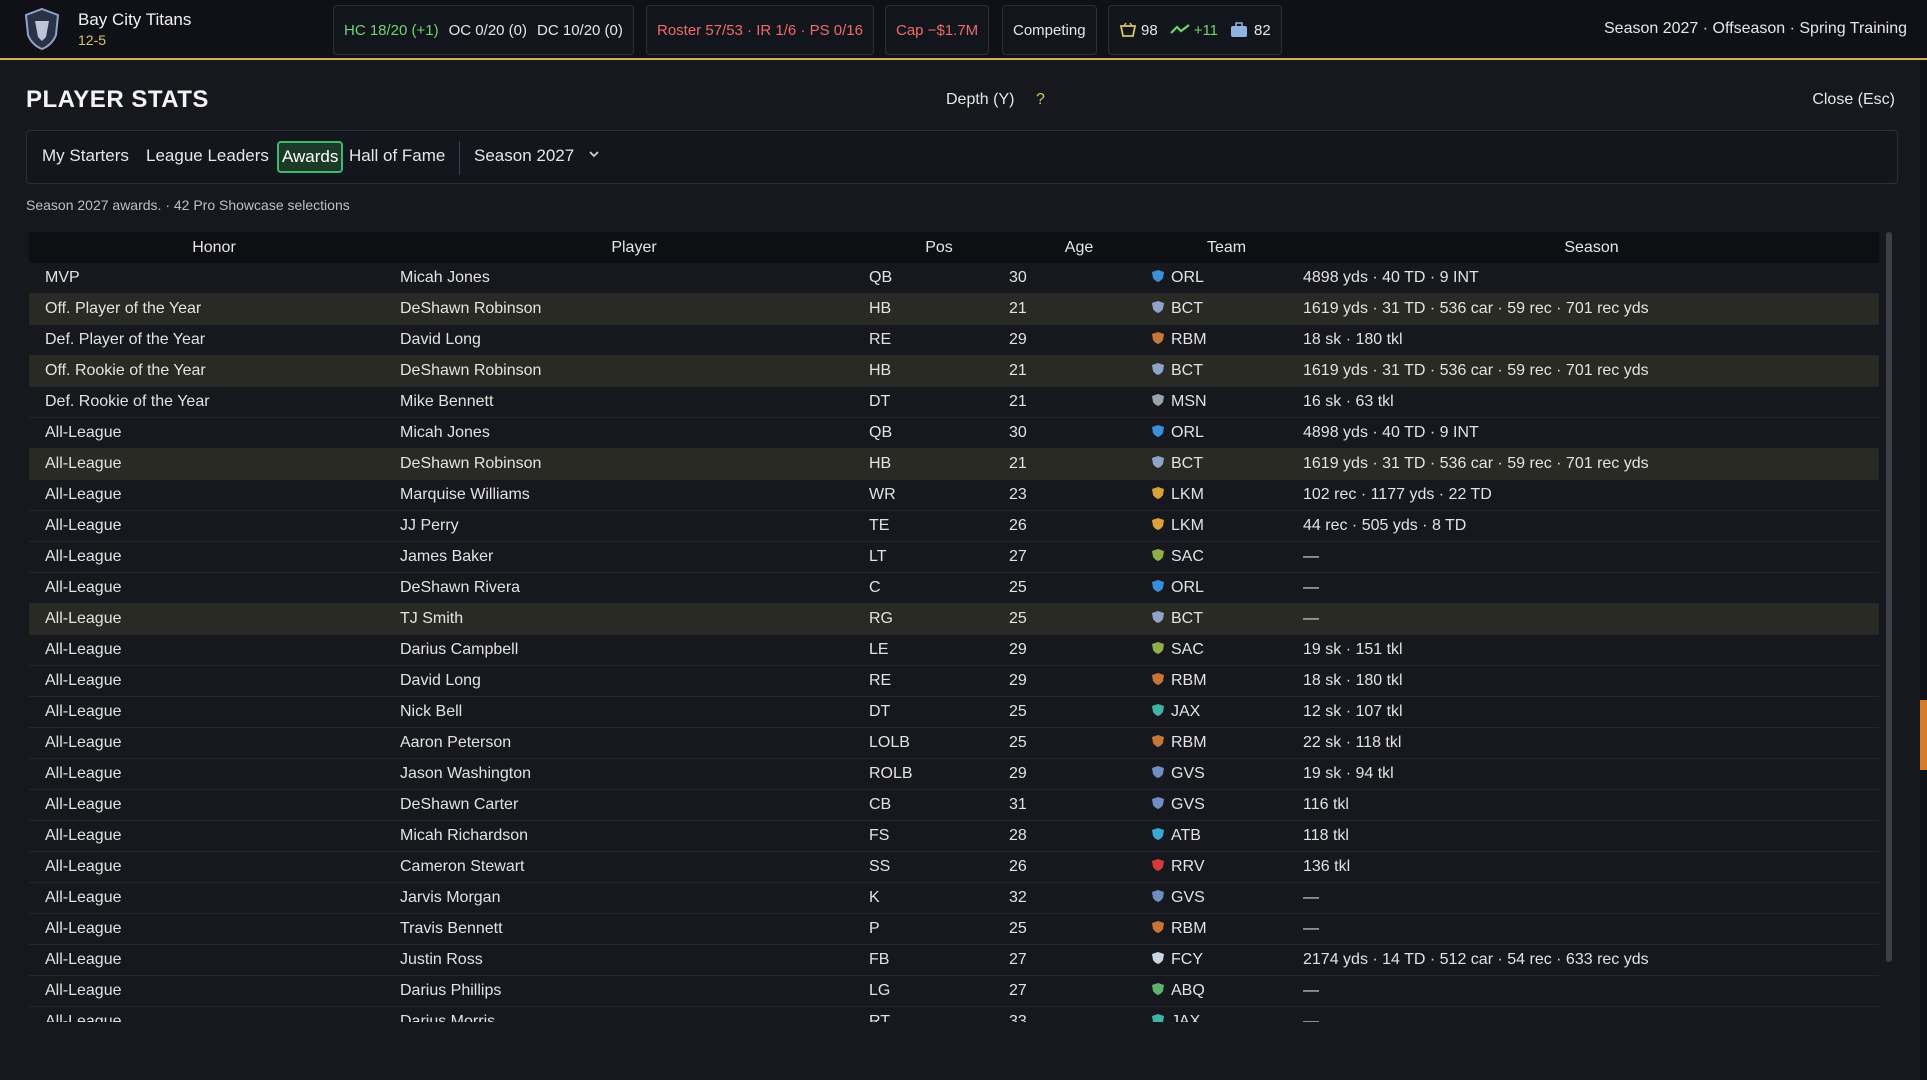 This screenshot has width=1927, height=1080. Describe the element at coordinates (1177, 960) in the screenshot. I see `team-cell: FCY` at that location.